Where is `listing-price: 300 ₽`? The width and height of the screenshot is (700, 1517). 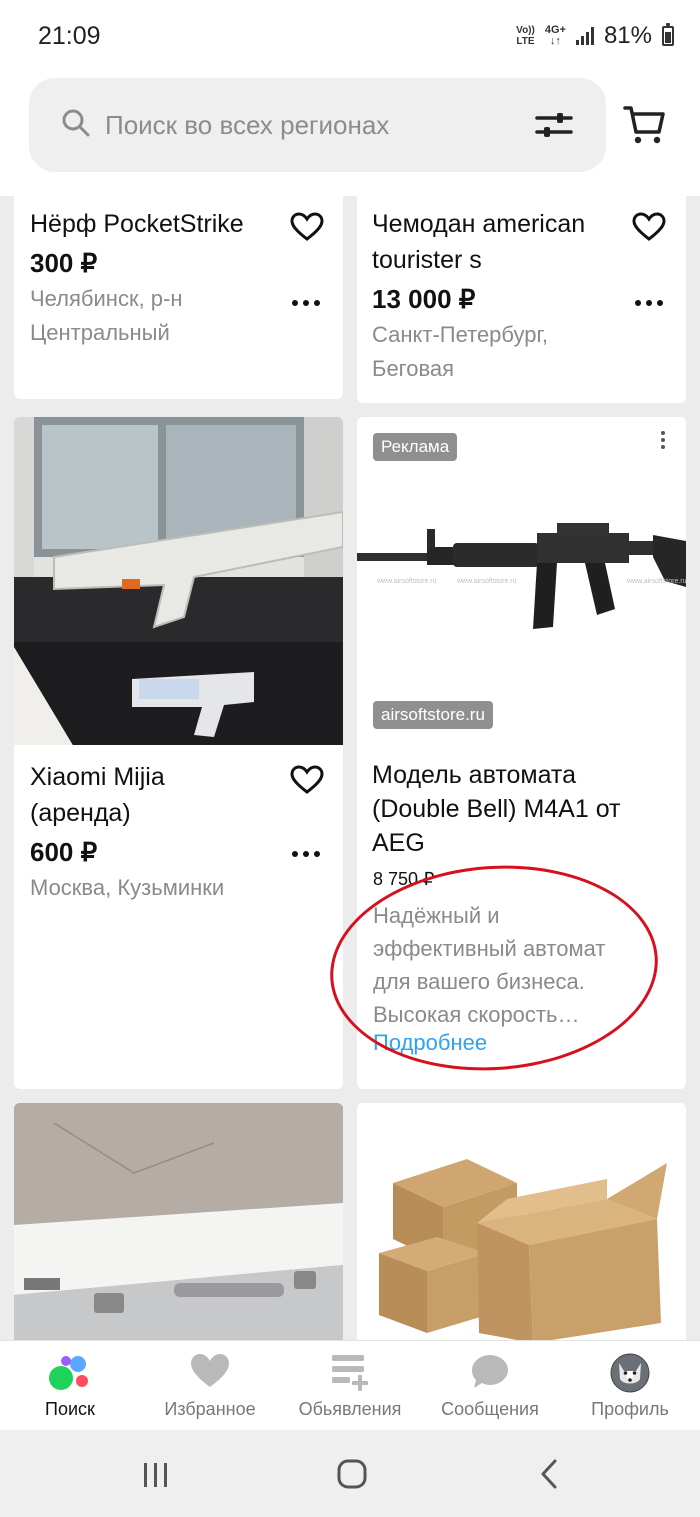
listing-price: 300 ₽ is located at coordinates (64, 263).